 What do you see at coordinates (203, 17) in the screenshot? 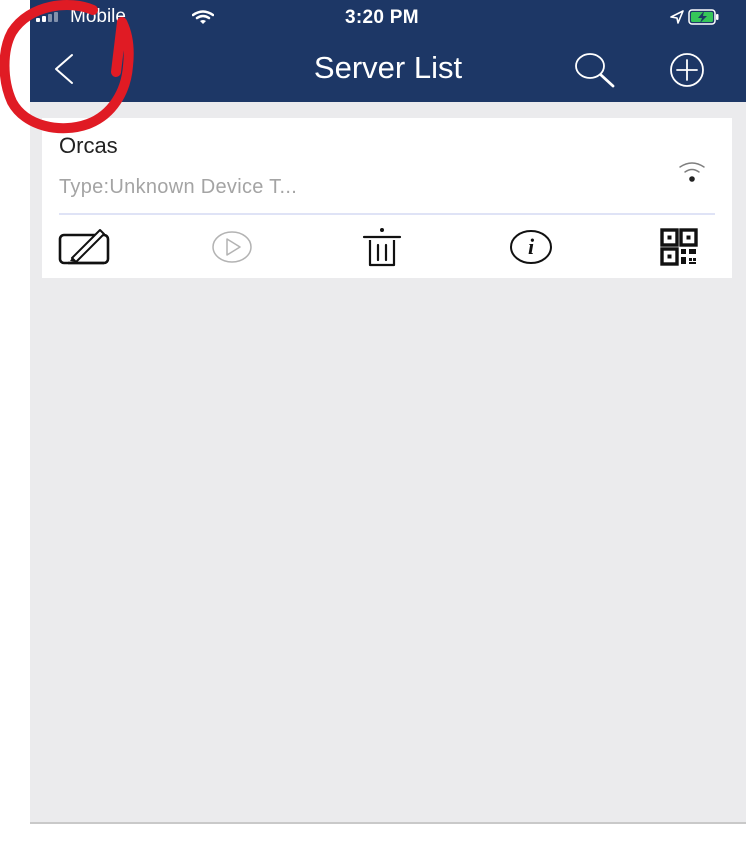
I see `wifi-status-icon` at bounding box center [203, 17].